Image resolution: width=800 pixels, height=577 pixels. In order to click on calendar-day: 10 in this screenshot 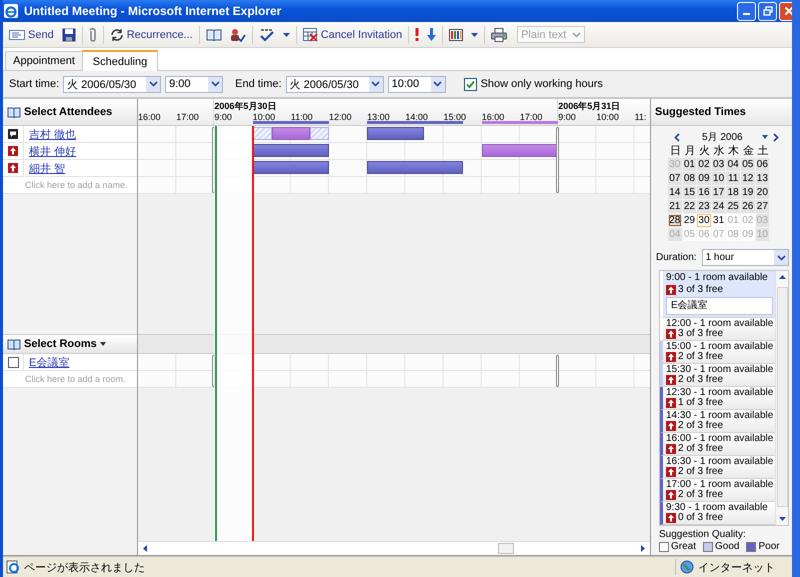, I will do `click(719, 178)`.